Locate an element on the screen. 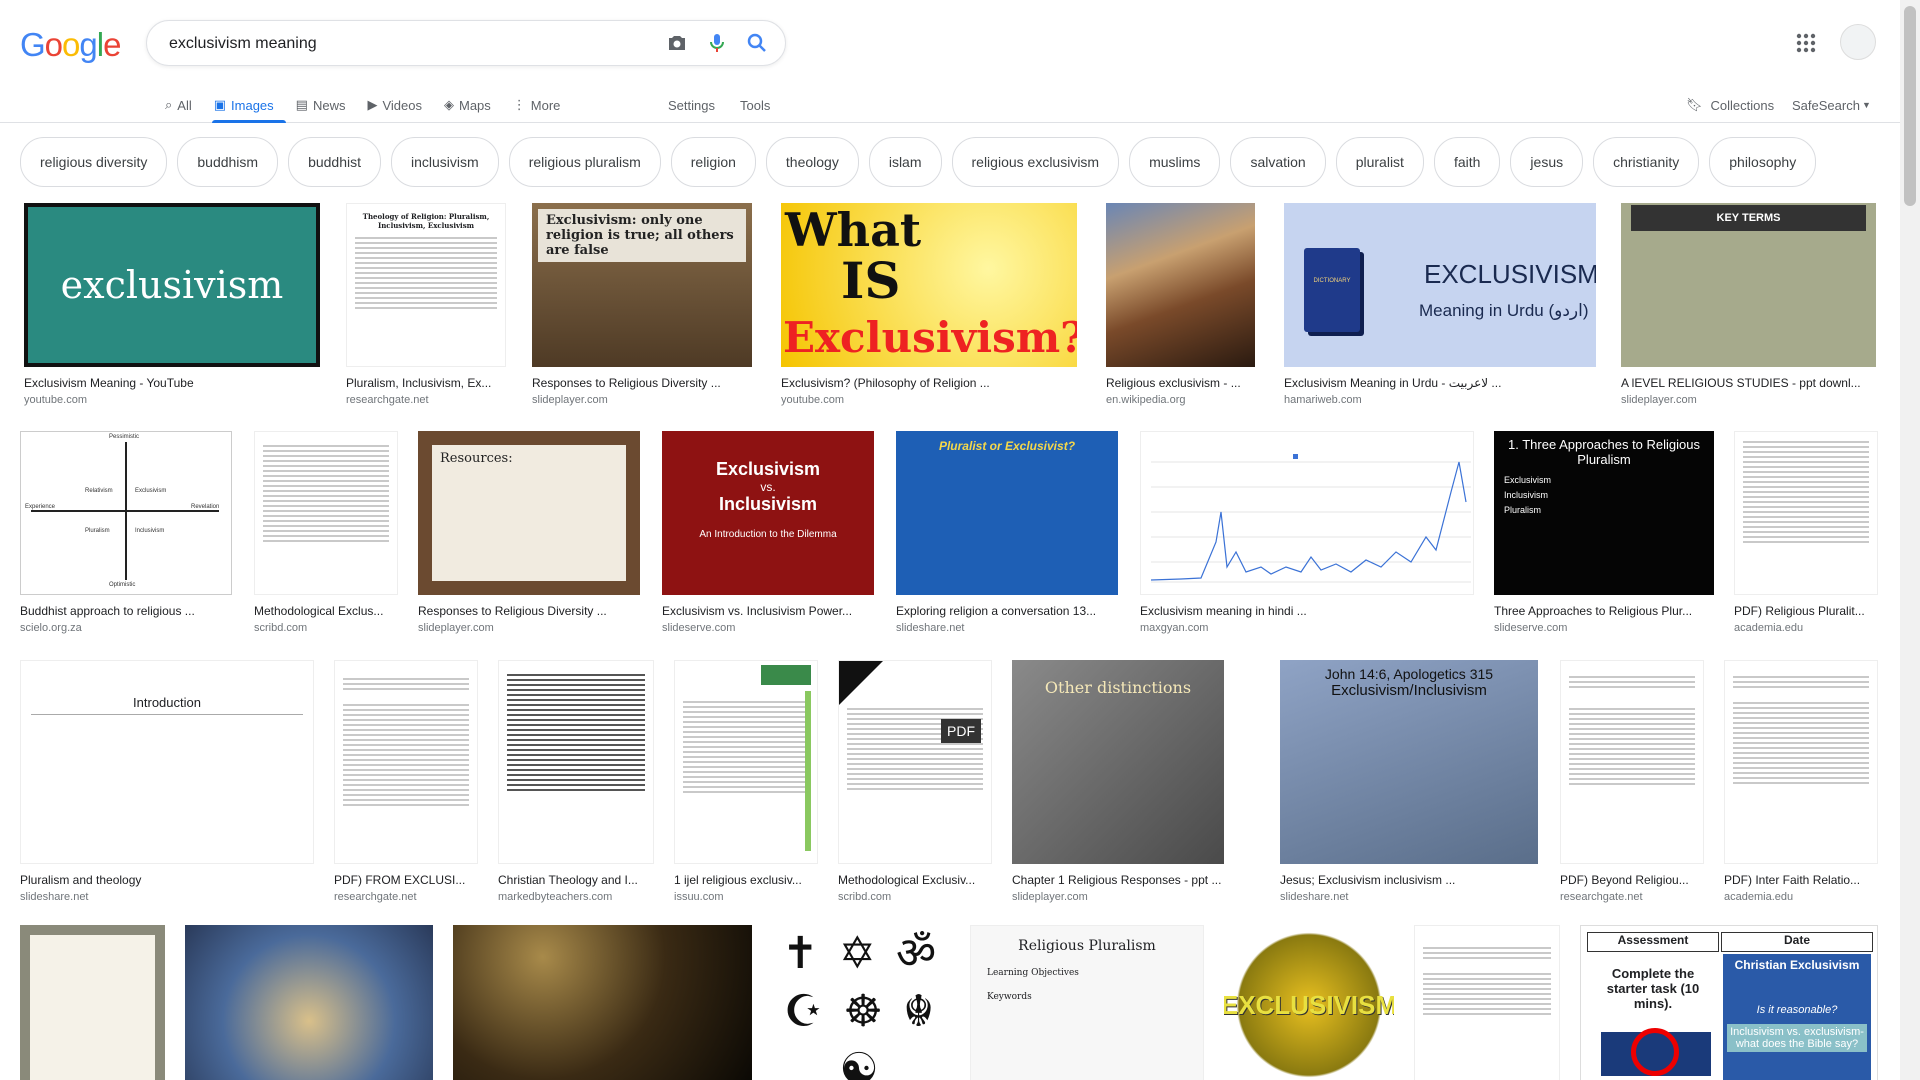 The height and width of the screenshot is (1080, 1920). result-source: issuu.com is located at coordinates (699, 897).